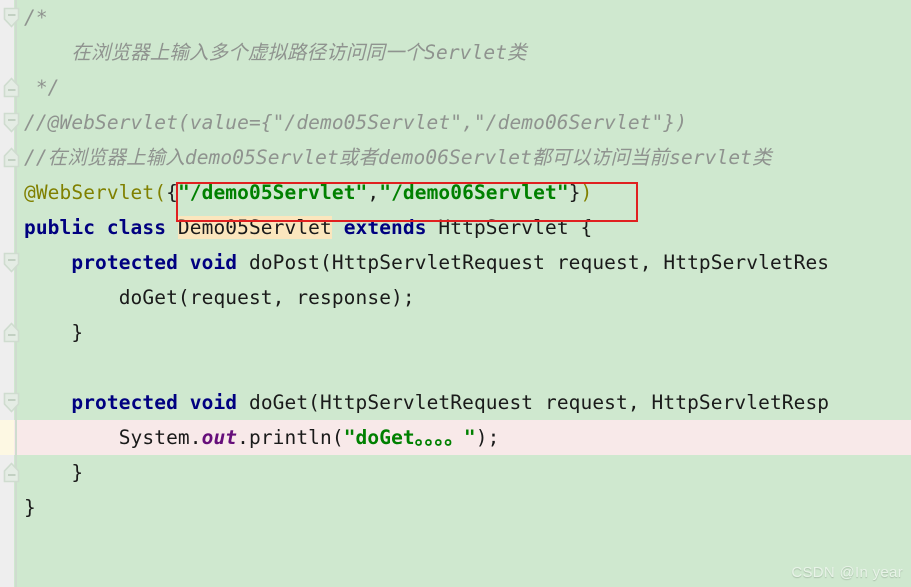 Image resolution: width=911 pixels, height=587 pixels. I want to click on code-token-plain-highlight: Demo05Servlet, so click(254, 227).